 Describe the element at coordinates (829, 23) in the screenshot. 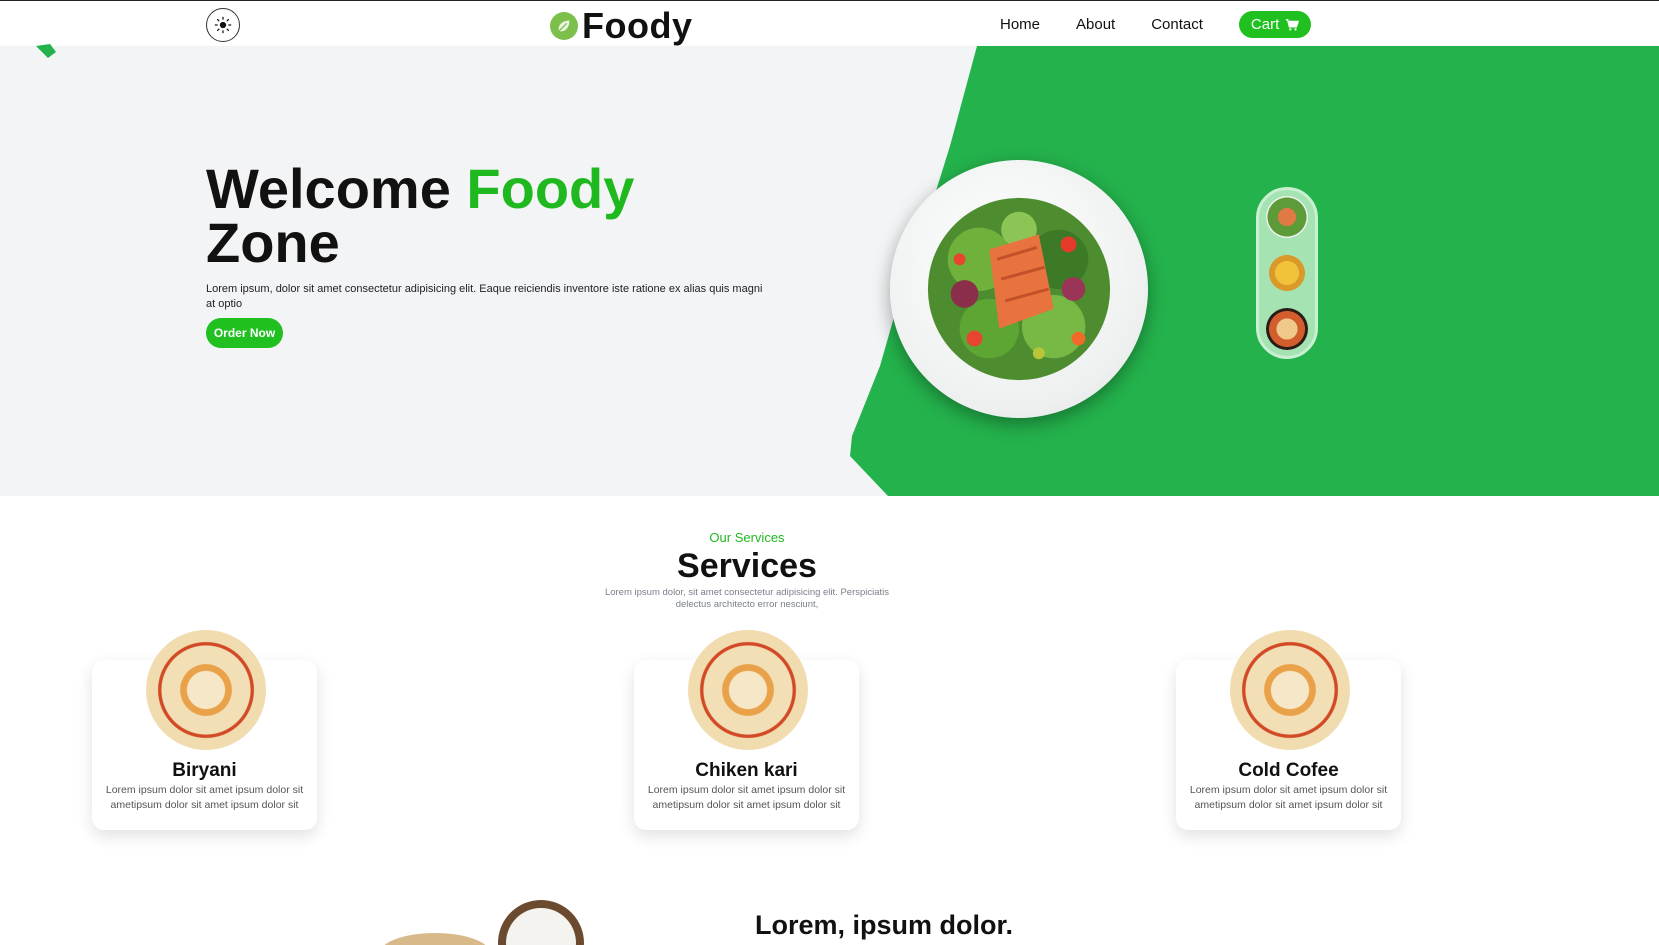

I see `site-header: Foody Home About Contact Cart` at that location.